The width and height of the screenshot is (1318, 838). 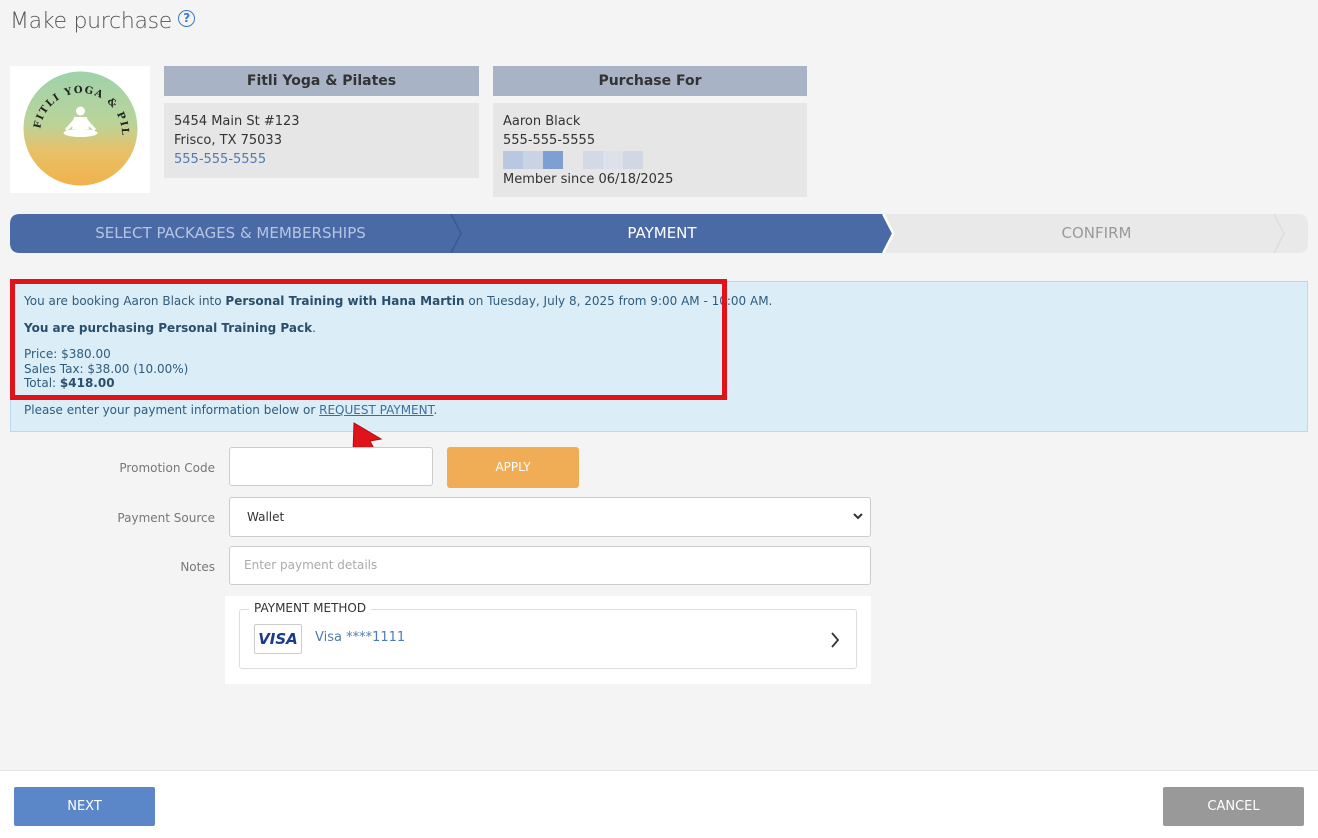 What do you see at coordinates (331, 466) in the screenshot?
I see `promo-code-input` at bounding box center [331, 466].